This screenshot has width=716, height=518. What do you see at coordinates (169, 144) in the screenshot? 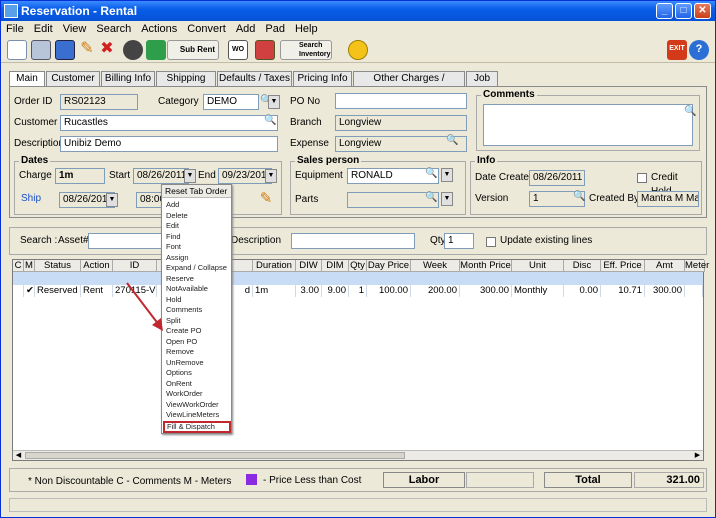
I see `description-field: Unibiz Demo` at bounding box center [169, 144].